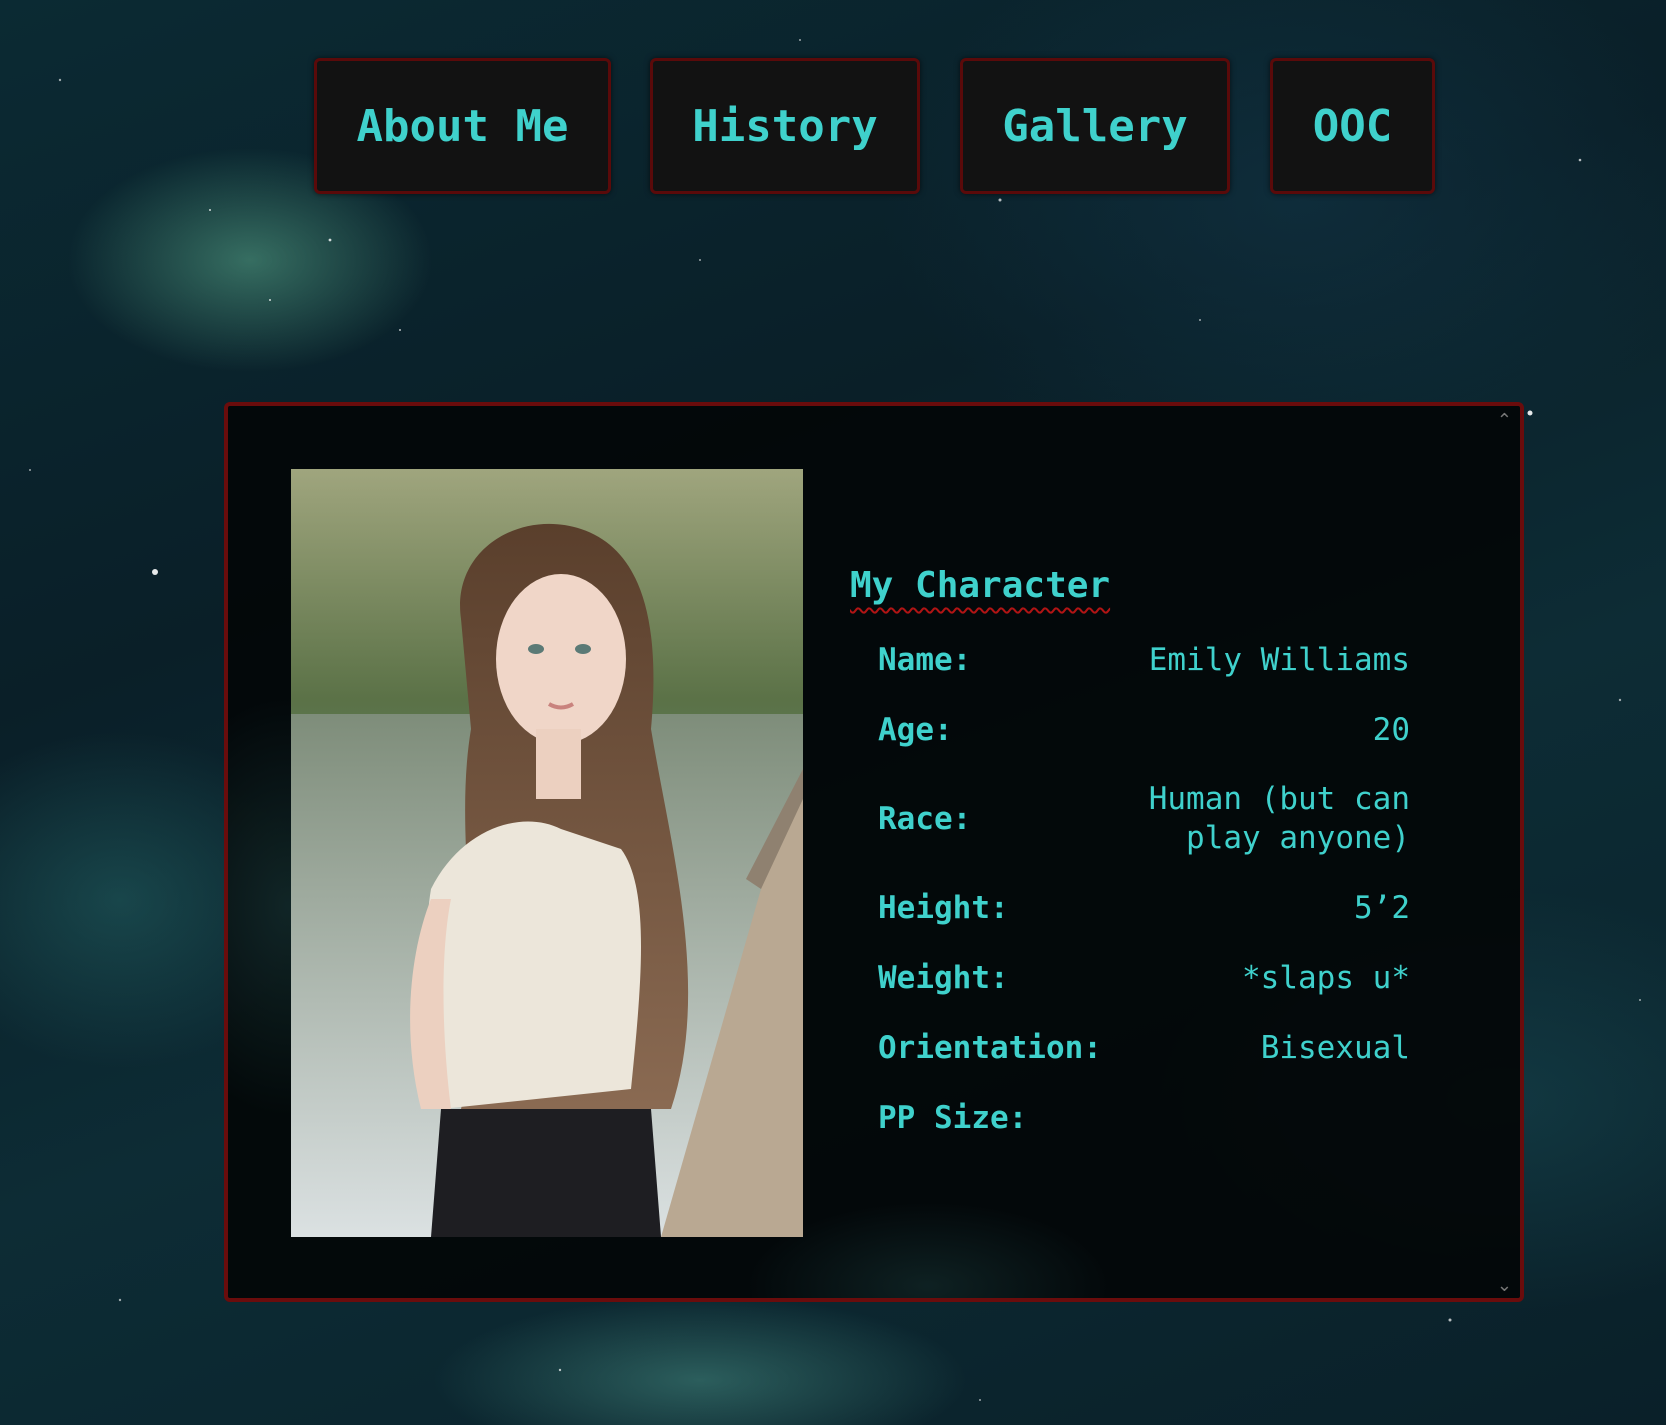  Describe the element at coordinates (1504, 1285) in the screenshot. I see `chevron-down-icon: ⌄` at that location.